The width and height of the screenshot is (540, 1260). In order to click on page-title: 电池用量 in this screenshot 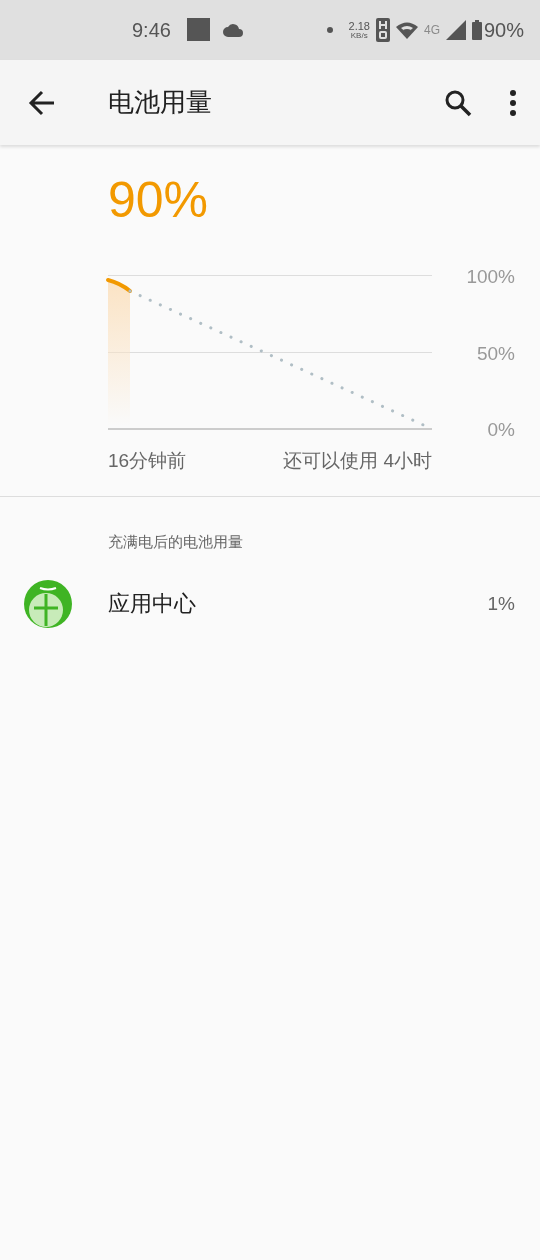, I will do `click(160, 102)`.